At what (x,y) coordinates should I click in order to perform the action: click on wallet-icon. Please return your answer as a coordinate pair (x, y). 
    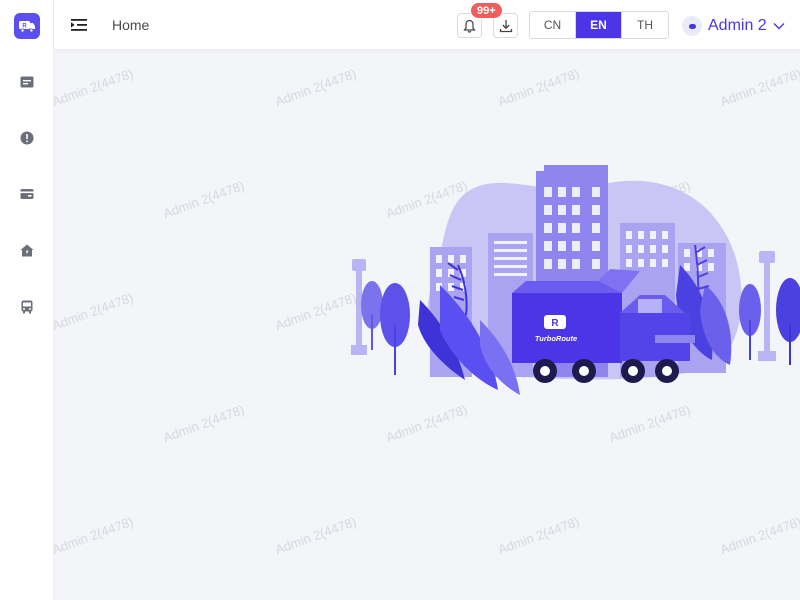
    Looking at the image, I should click on (27, 194).